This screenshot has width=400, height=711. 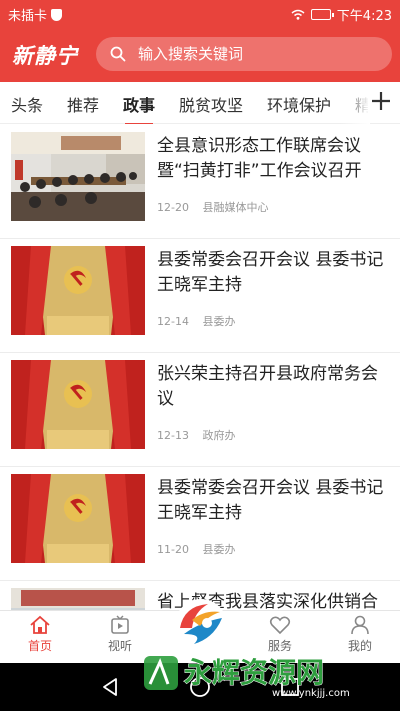 What do you see at coordinates (211, 104) in the screenshot?
I see `tab-poverty-alleviation: 脱贫攻坚` at bounding box center [211, 104].